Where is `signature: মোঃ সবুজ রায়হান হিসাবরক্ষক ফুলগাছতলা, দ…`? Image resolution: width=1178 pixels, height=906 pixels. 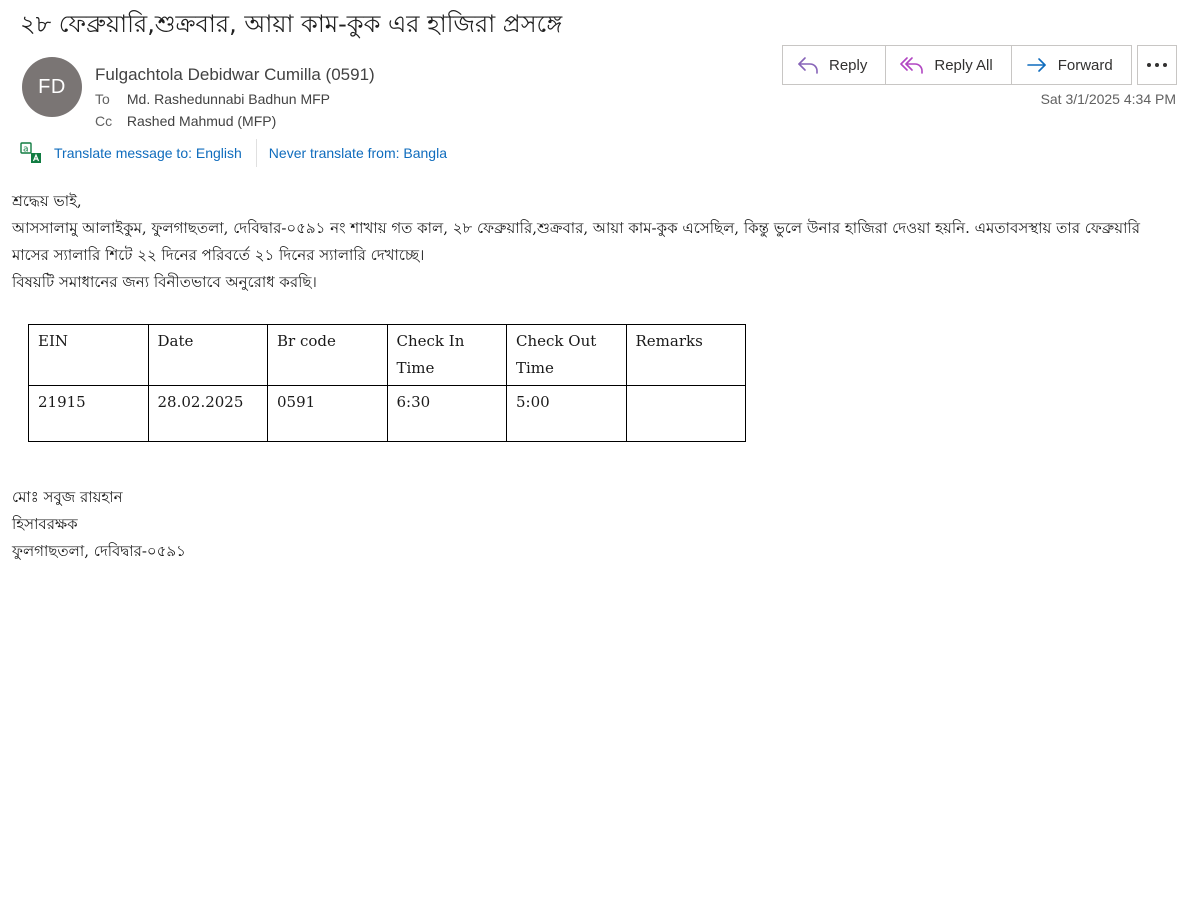 signature: মোঃ সবুজ রায়হান হিসাবরক্ষক ফুলগাছতলা, দ… is located at coordinates (99, 524).